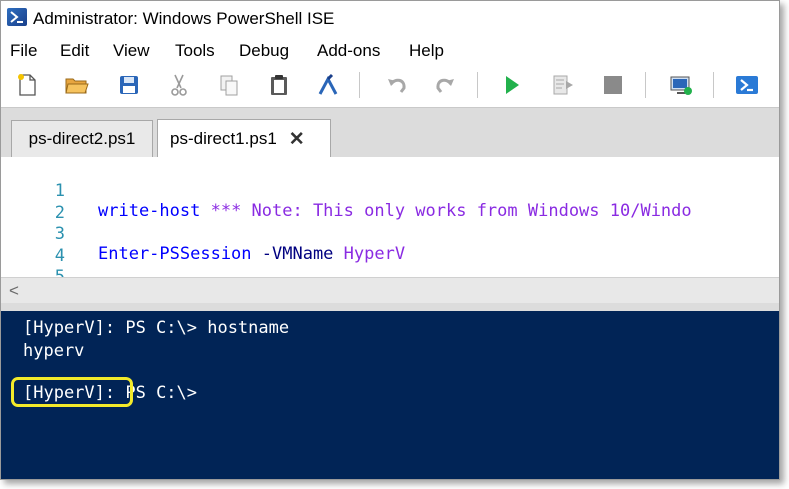 This screenshot has width=789, height=489. I want to click on powershell-app-icon, so click(17, 17).